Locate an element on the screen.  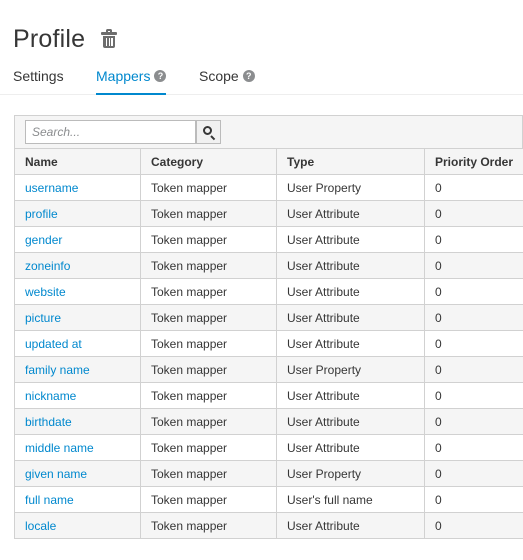
name-cell: full name is located at coordinates (77, 499).